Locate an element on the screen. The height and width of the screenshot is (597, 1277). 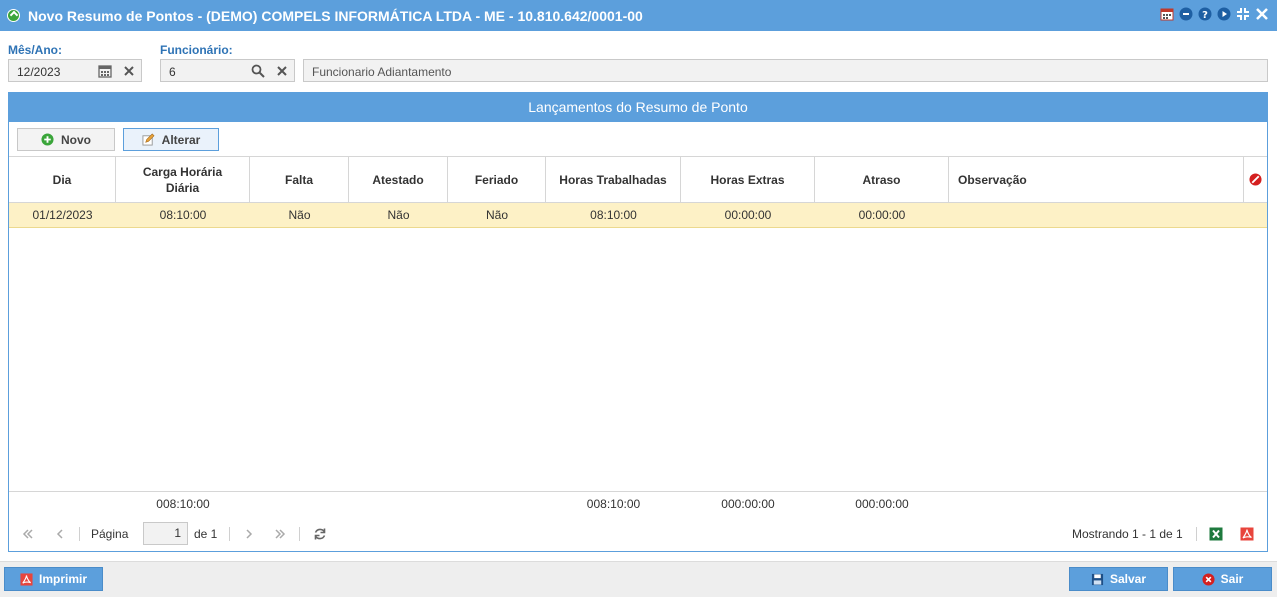
page-label: Página is located at coordinates (110, 534).